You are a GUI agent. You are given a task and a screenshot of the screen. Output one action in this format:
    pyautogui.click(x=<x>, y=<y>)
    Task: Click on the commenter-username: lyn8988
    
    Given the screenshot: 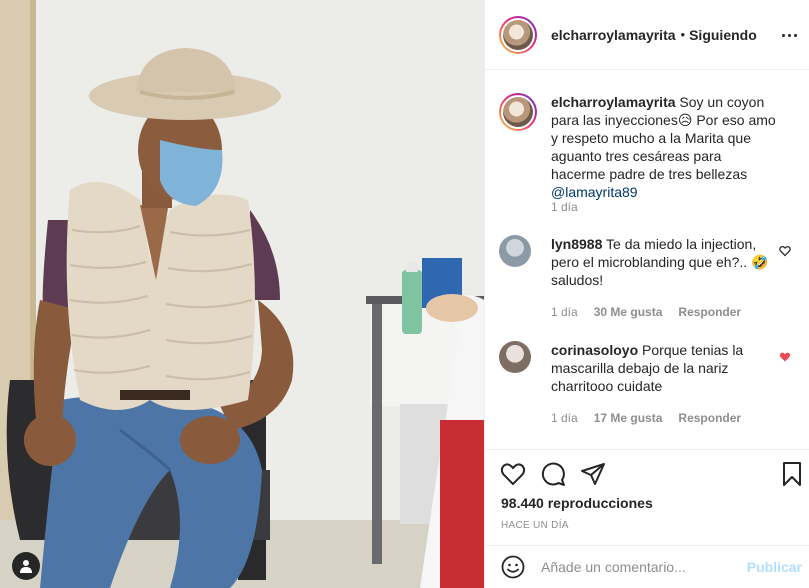 What is the action you would take?
    pyautogui.click(x=576, y=244)
    